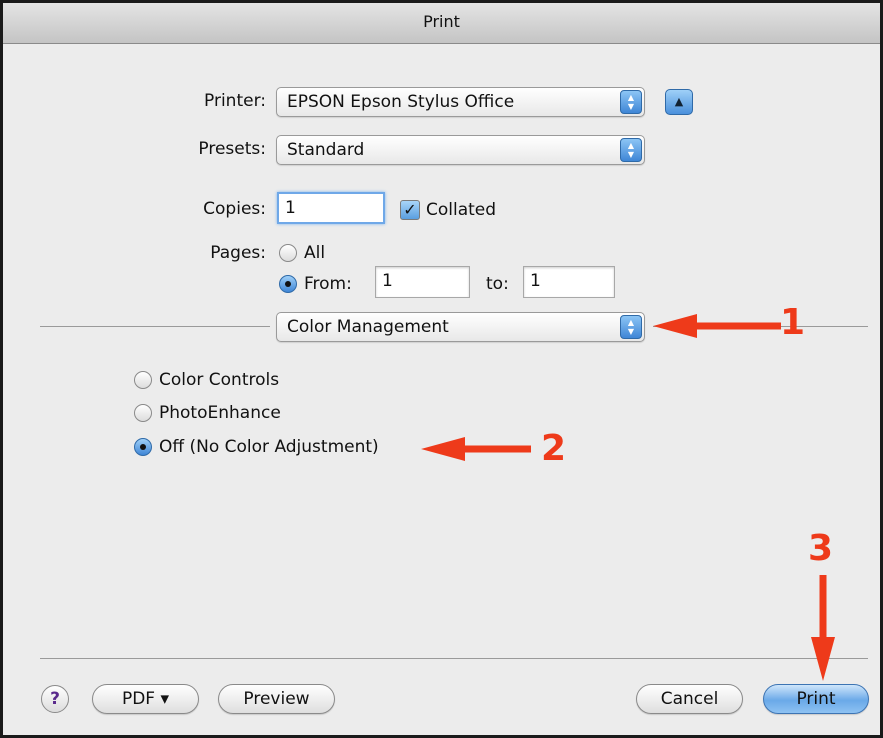 This screenshot has height=738, width=883. I want to click on pages-to-label: to:, so click(497, 284).